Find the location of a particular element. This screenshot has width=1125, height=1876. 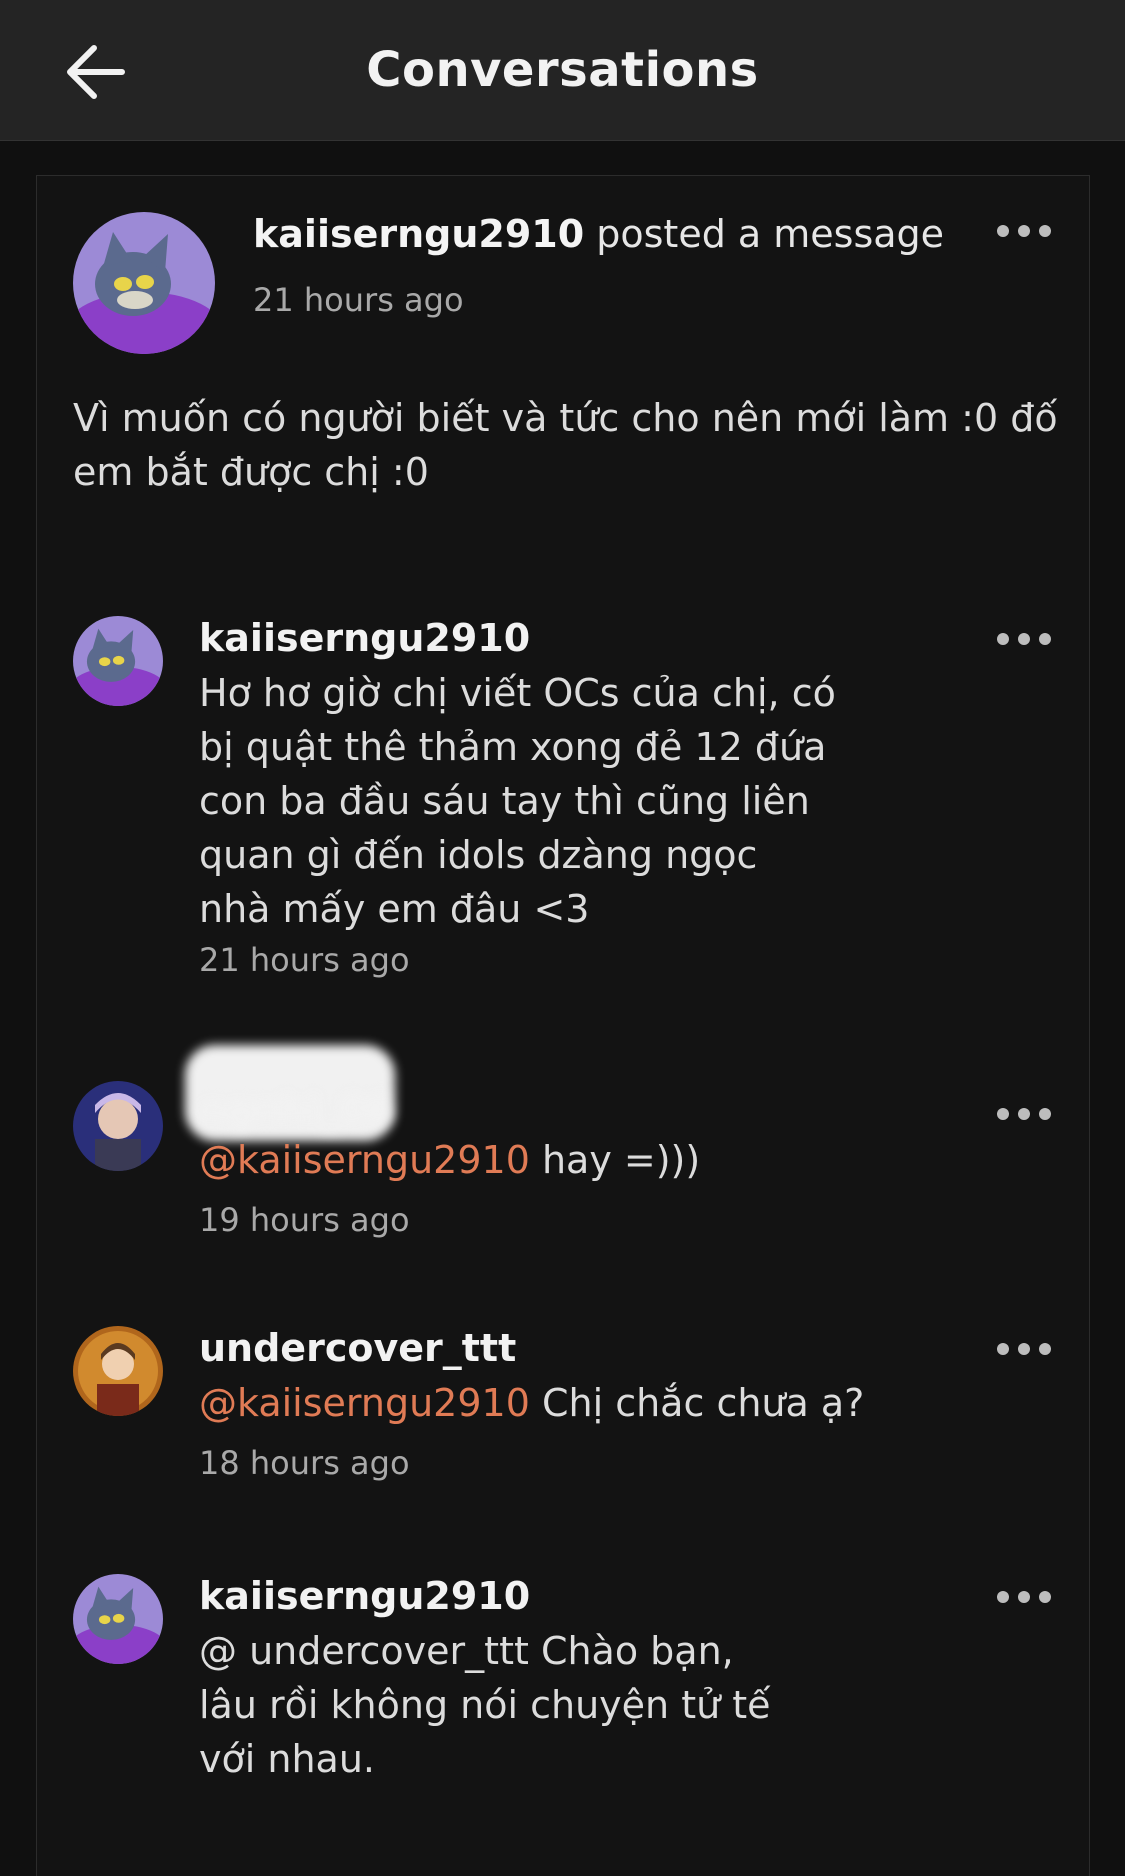

post-more-button is located at coordinates (1024, 231).